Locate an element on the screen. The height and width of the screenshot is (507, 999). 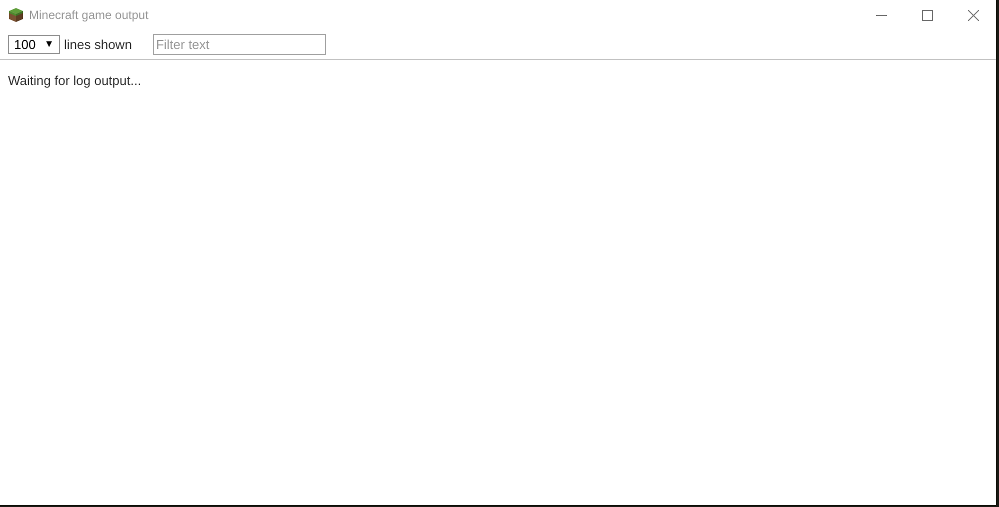
window-title: Minecraft game output is located at coordinates (88, 15).